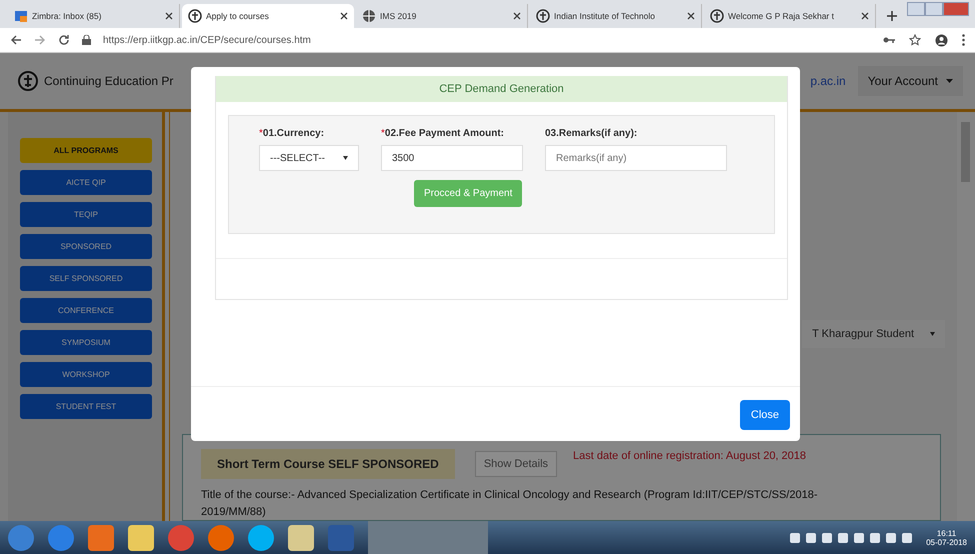 The height and width of the screenshot is (554, 975). I want to click on program-button: ALL PROGRAMS, so click(86, 150).